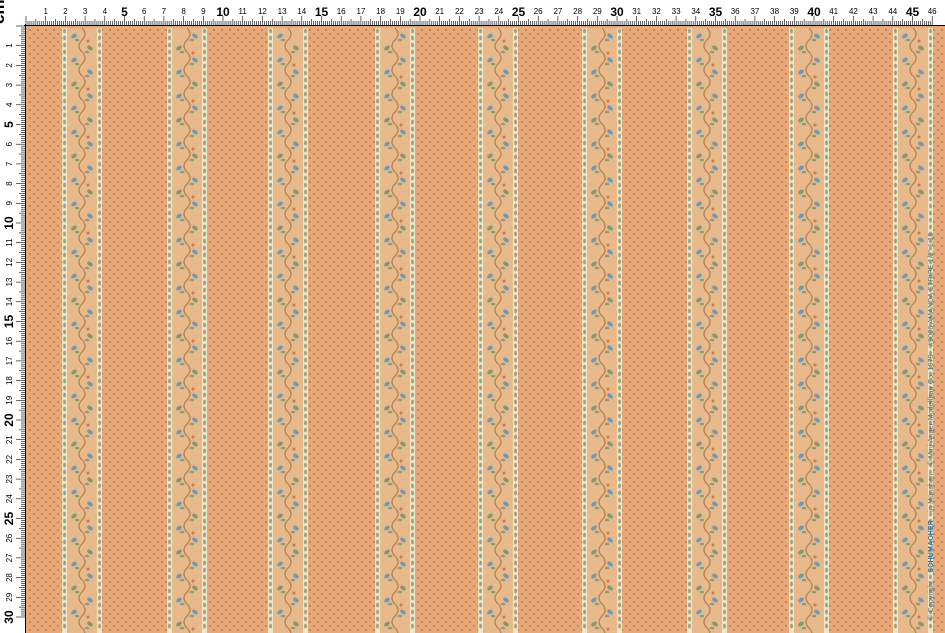  Describe the element at coordinates (9, 84) in the screenshot. I see `ruler-left-label: 3` at that location.